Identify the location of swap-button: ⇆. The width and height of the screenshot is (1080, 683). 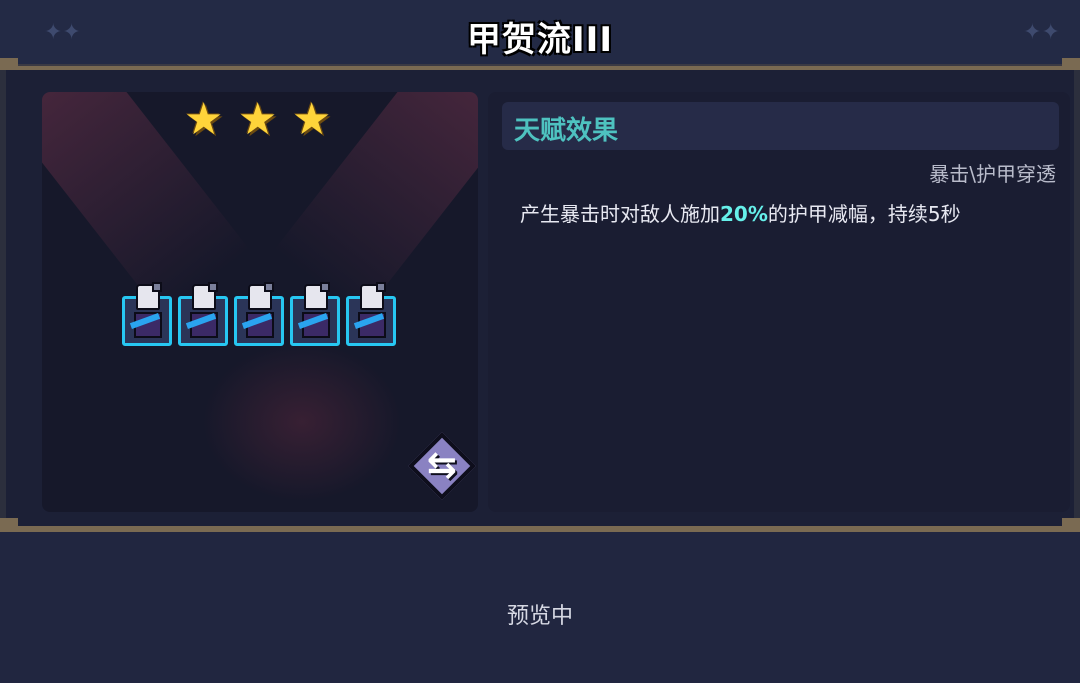
(442, 466).